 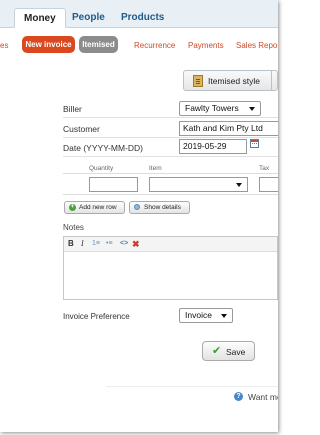 What do you see at coordinates (170, 244) in the screenshot?
I see `editor-toolbar: B I 1≡ •≡ <> ✖` at bounding box center [170, 244].